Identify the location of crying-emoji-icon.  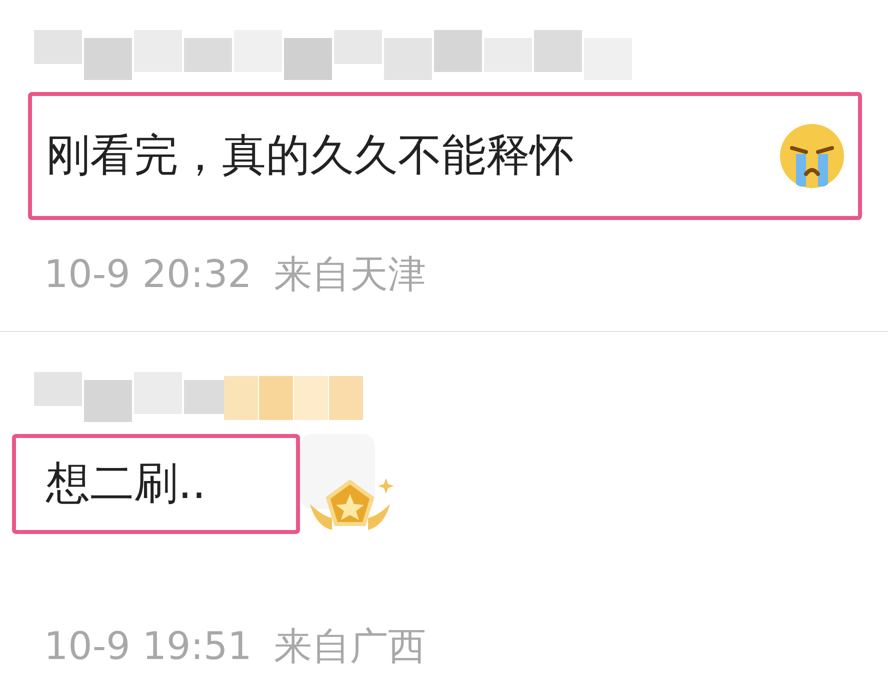
(812, 156).